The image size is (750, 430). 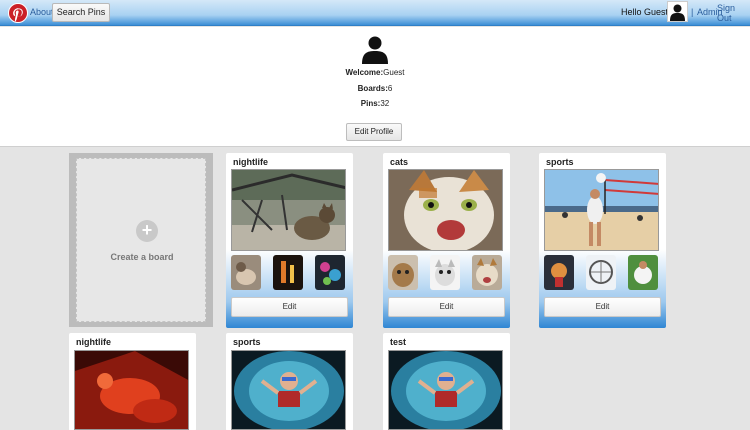 What do you see at coordinates (646, 12) in the screenshot?
I see `greeting-text: Hello Guest!` at bounding box center [646, 12].